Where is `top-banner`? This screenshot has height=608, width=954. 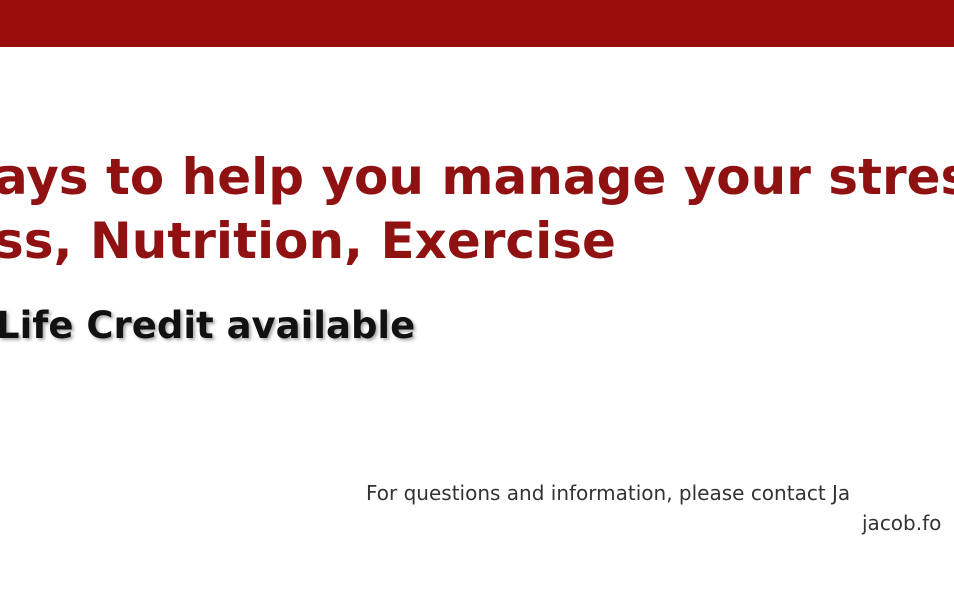
top-banner is located at coordinates (477, 23).